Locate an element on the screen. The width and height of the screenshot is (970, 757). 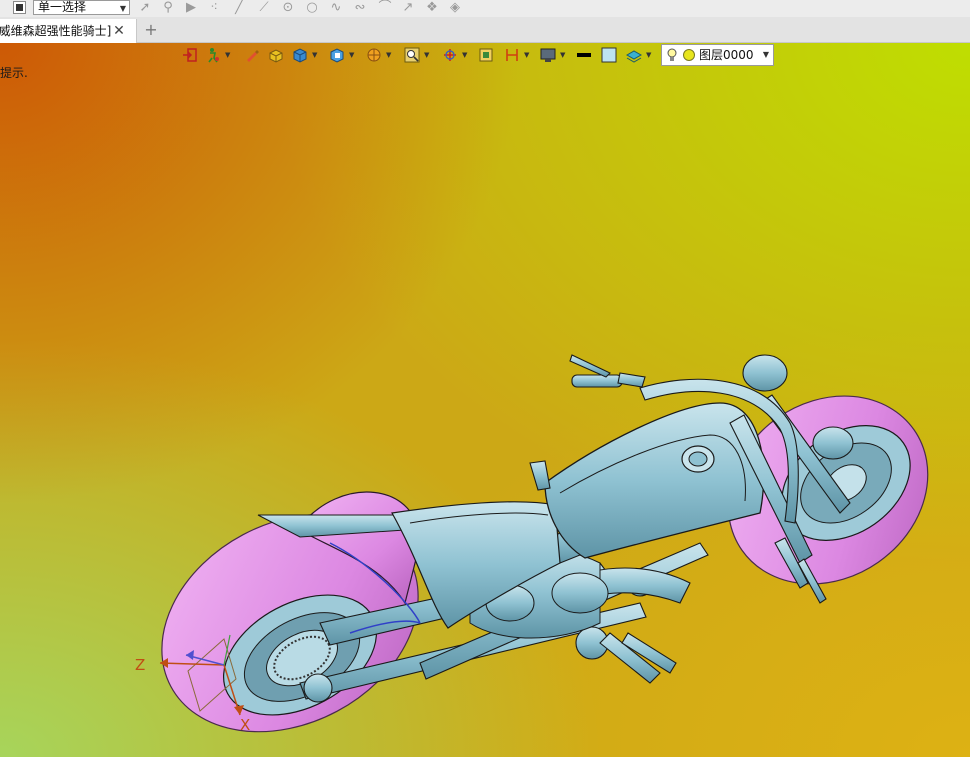
selection-toggle is located at coordinates (19, 7).